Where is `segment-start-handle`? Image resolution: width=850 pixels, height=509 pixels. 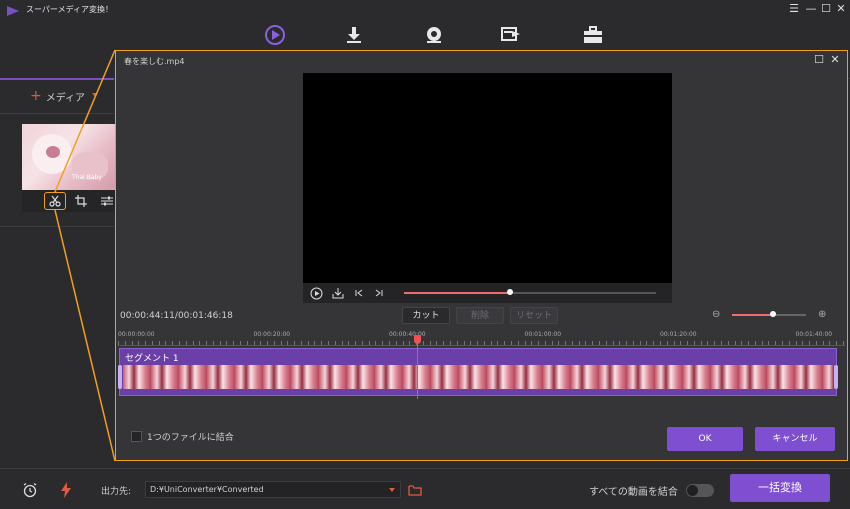 segment-start-handle is located at coordinates (120, 377).